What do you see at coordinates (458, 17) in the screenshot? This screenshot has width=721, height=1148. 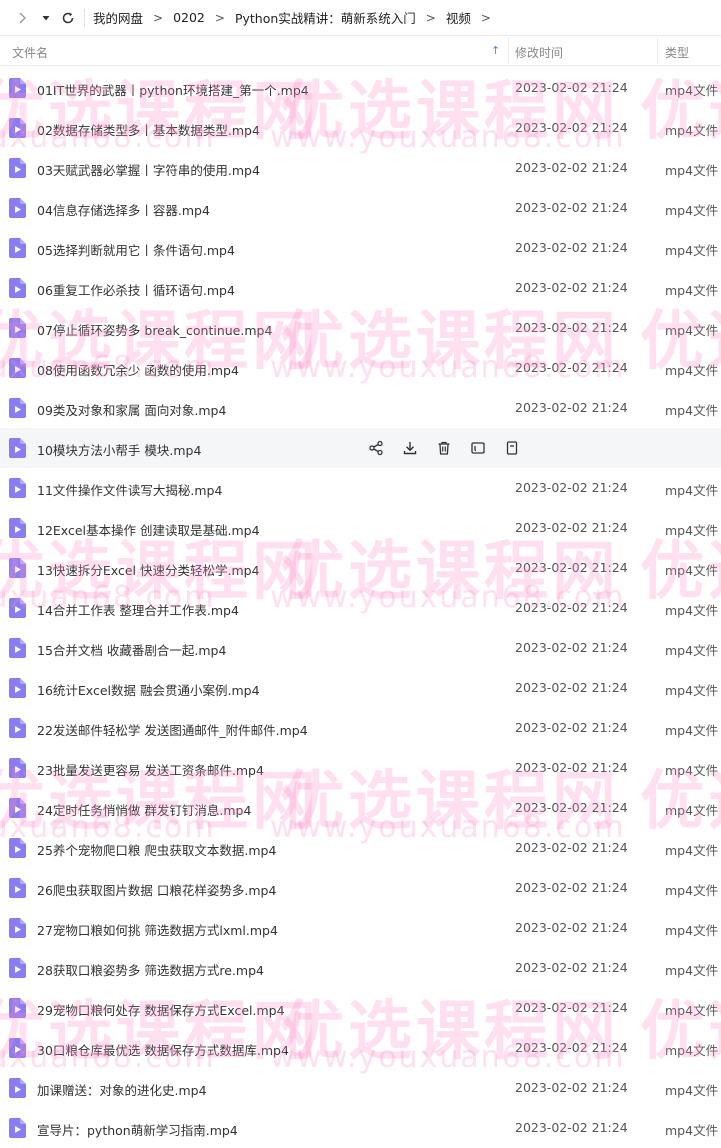 I see `breadcrumb-current: 视频` at bounding box center [458, 17].